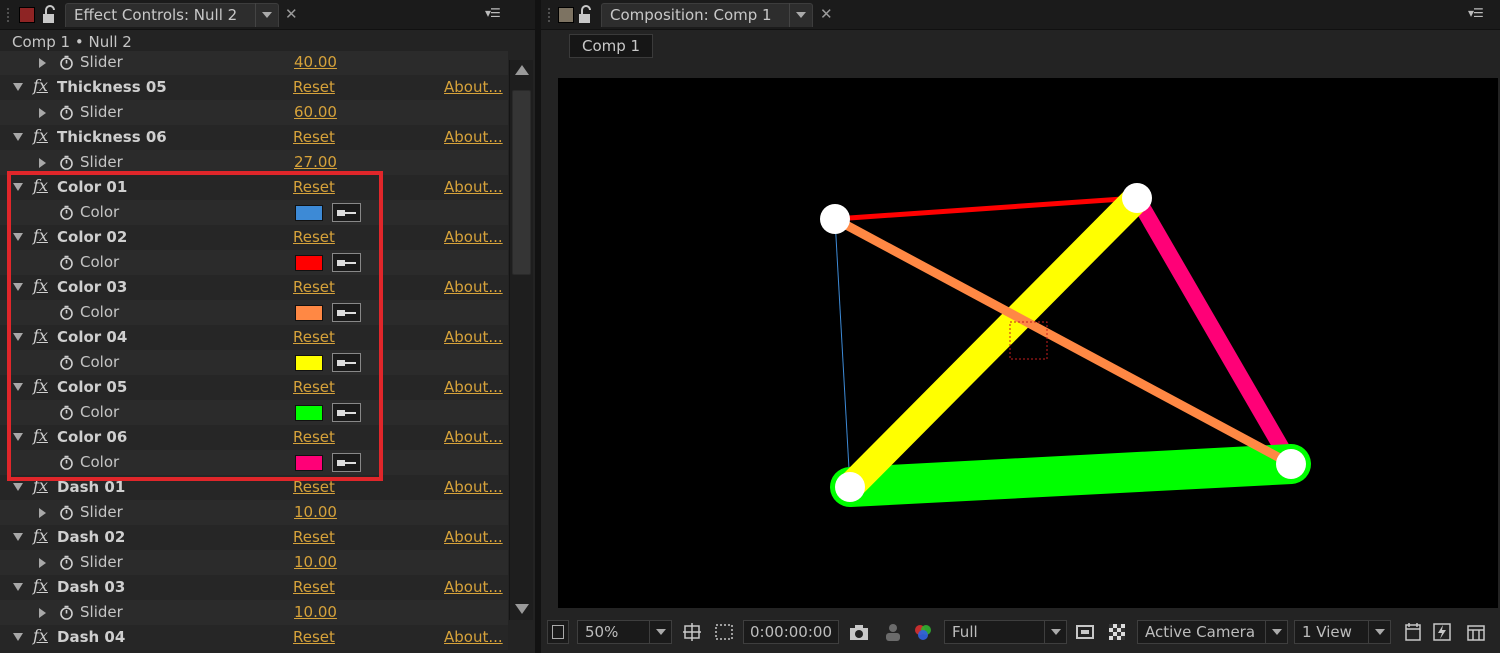  Describe the element at coordinates (1476, 632) in the screenshot. I see `flowchart-icon` at that location.